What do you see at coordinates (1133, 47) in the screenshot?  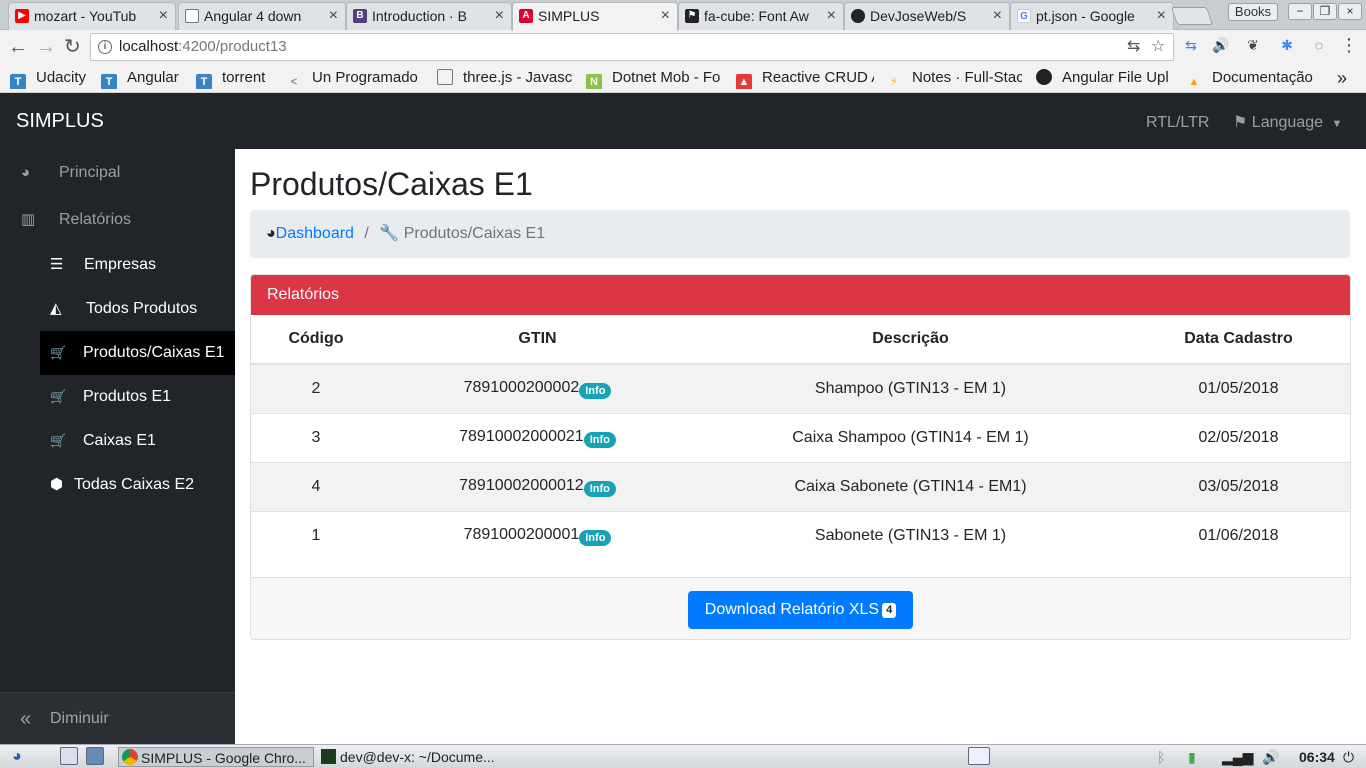 I see `translate-icon: ⇆` at bounding box center [1133, 47].